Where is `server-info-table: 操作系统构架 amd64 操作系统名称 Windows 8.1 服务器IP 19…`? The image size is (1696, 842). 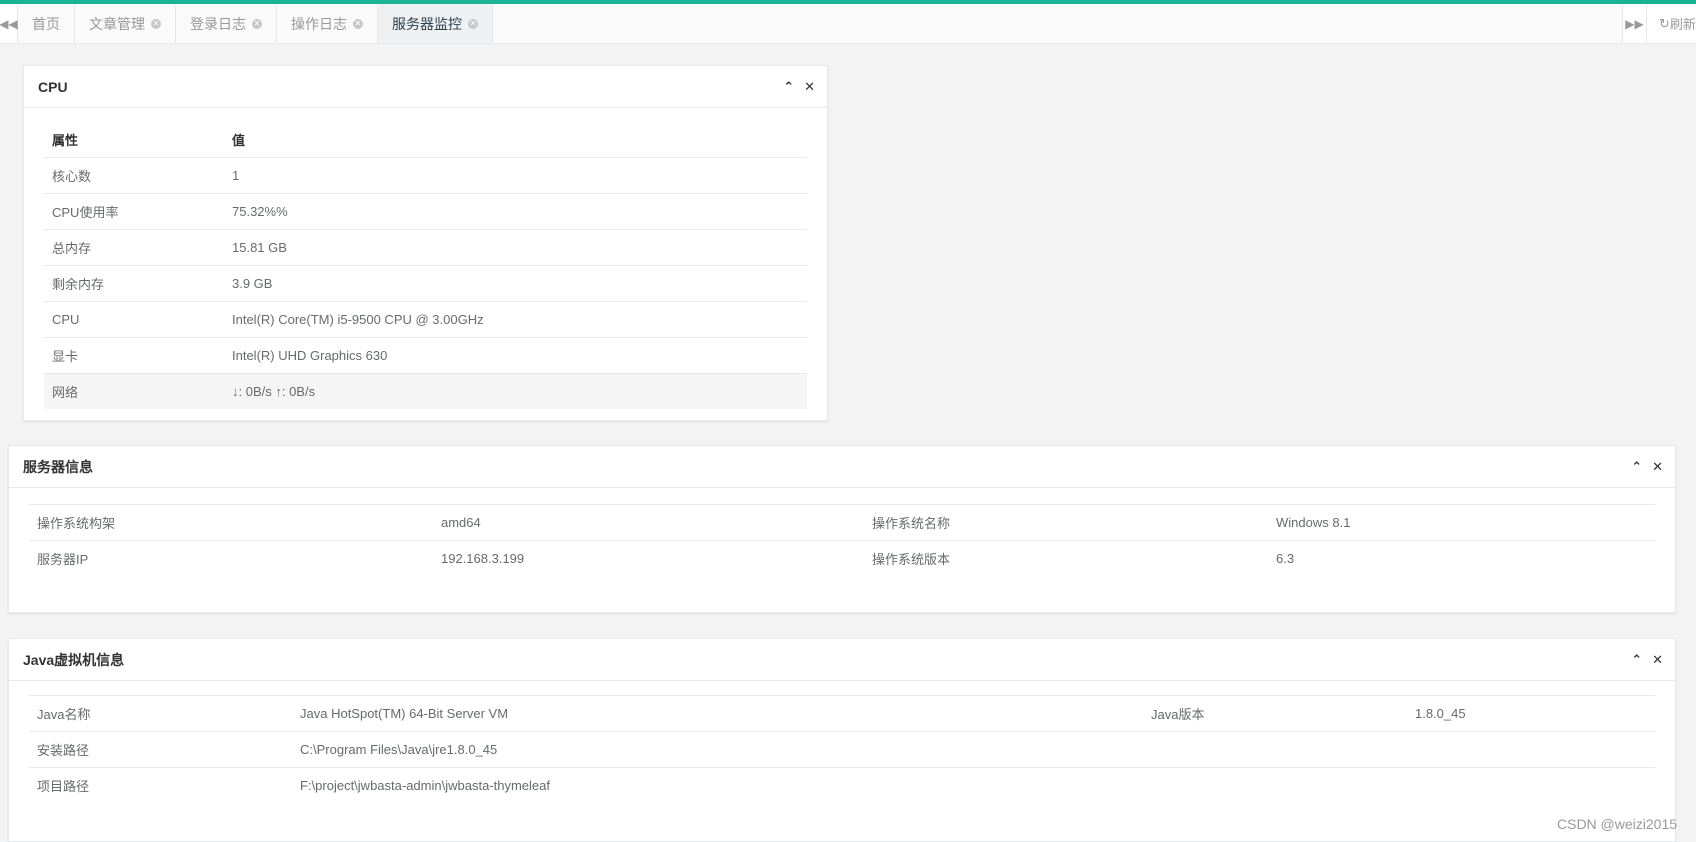
server-info-table: 操作系统构架 amd64 操作系统名称 Windows 8.1 服务器IP 19… is located at coordinates (842, 540).